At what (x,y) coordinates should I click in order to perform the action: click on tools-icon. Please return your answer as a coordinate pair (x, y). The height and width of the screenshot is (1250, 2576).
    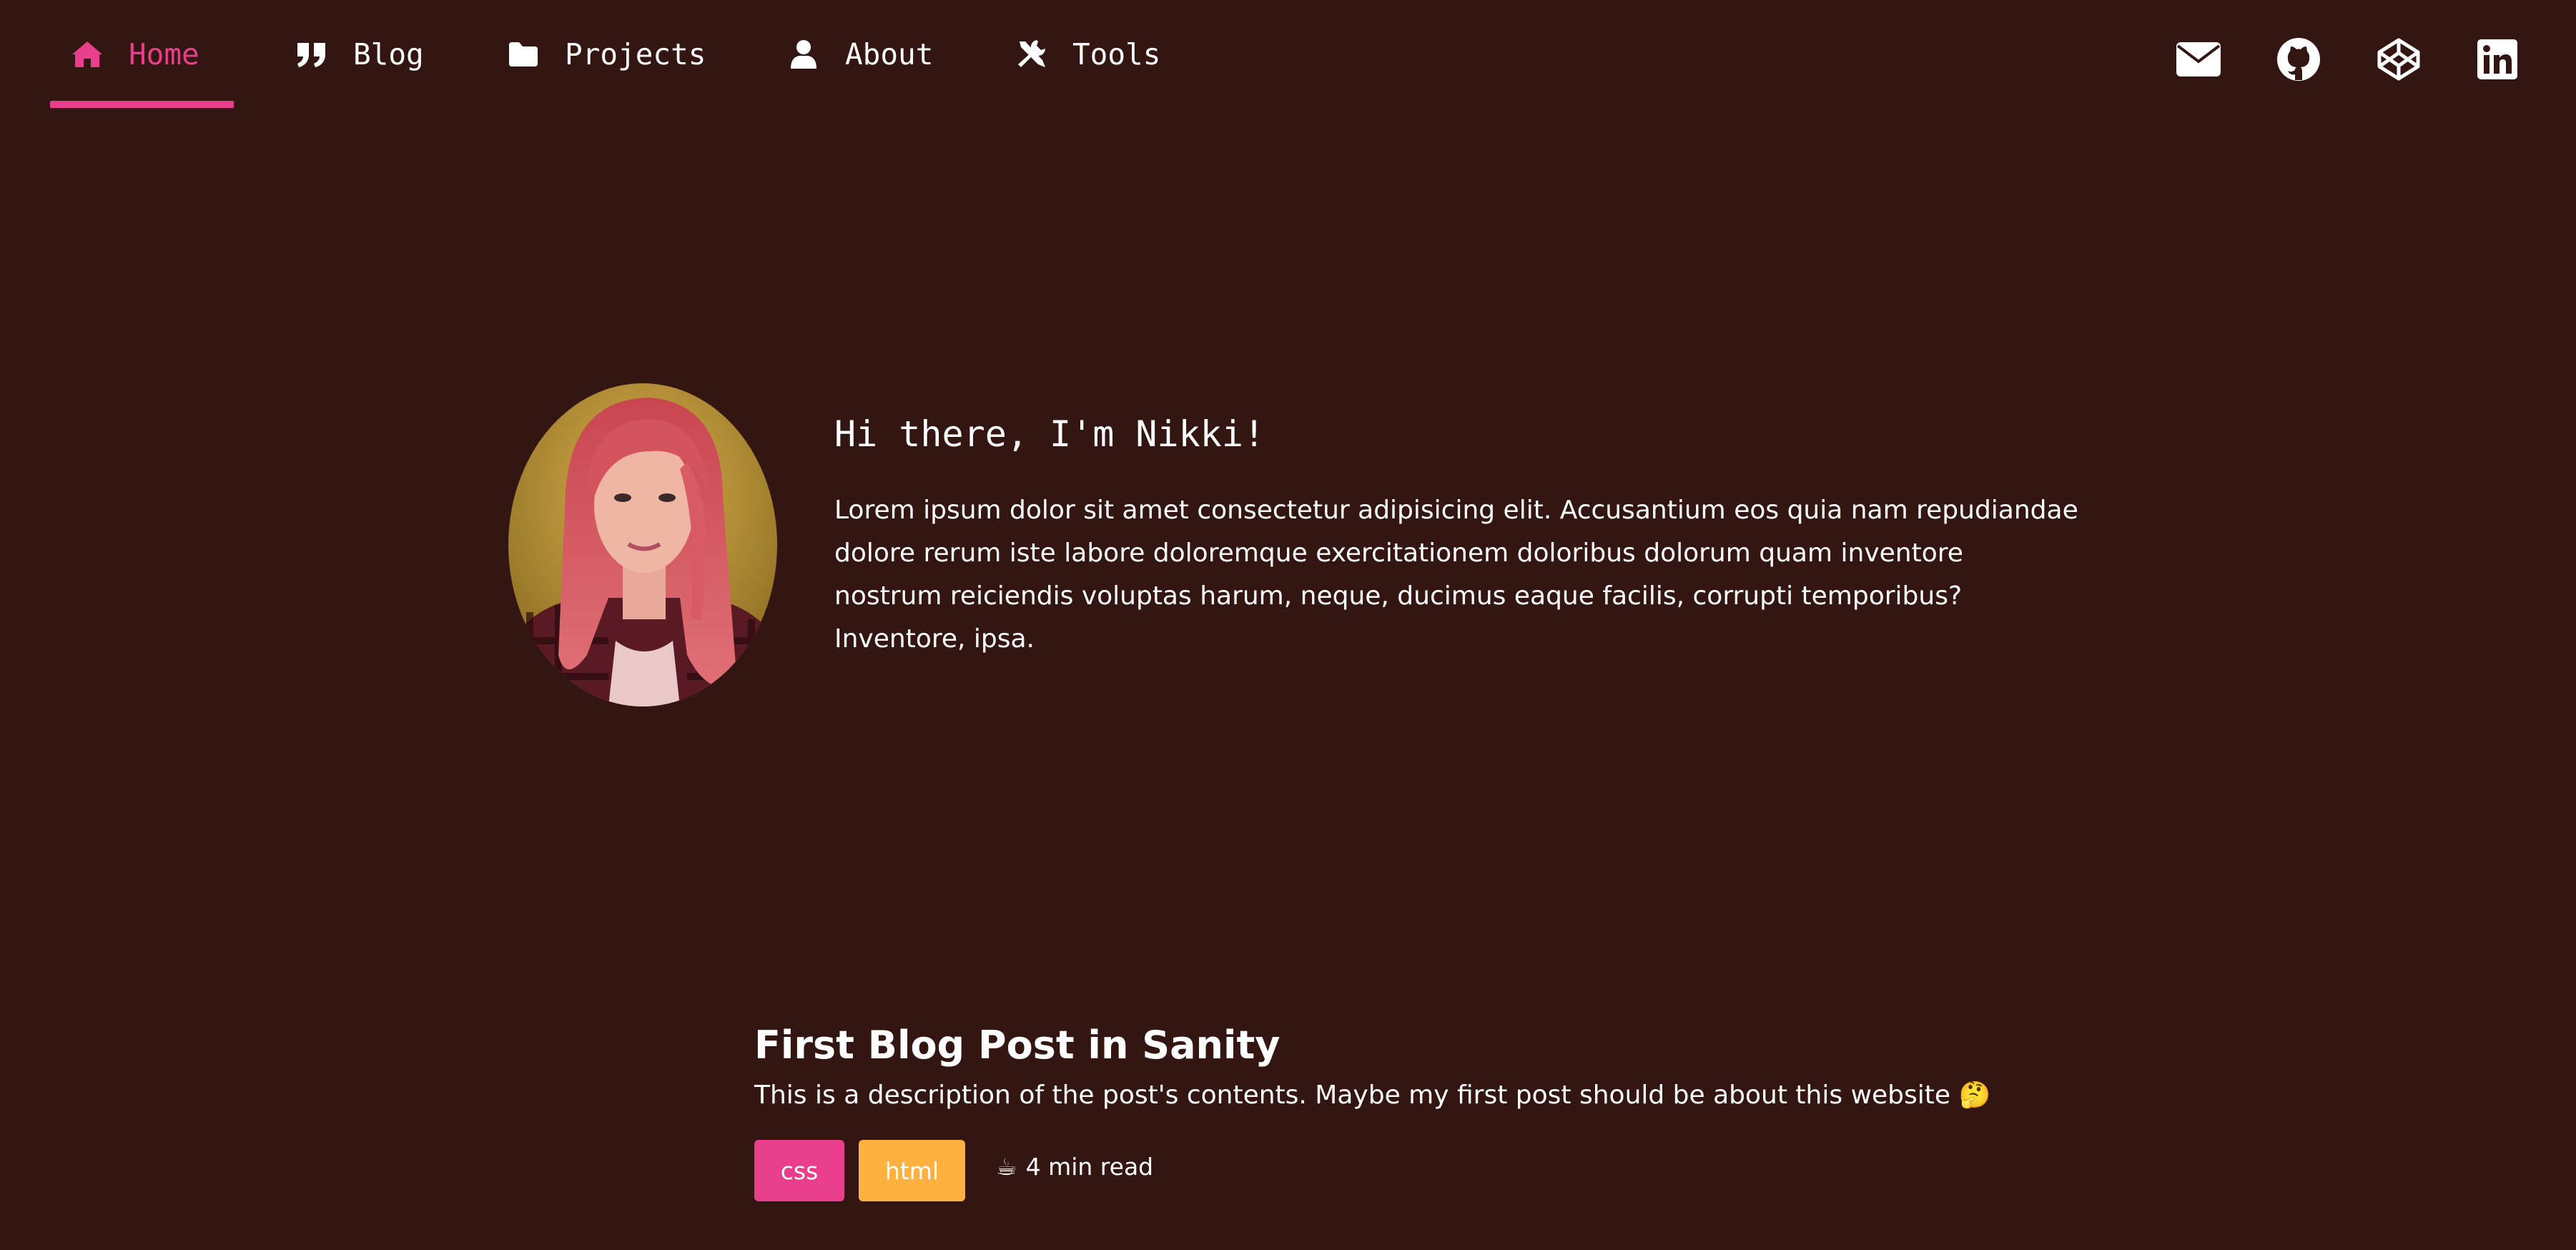
    Looking at the image, I should click on (1031, 54).